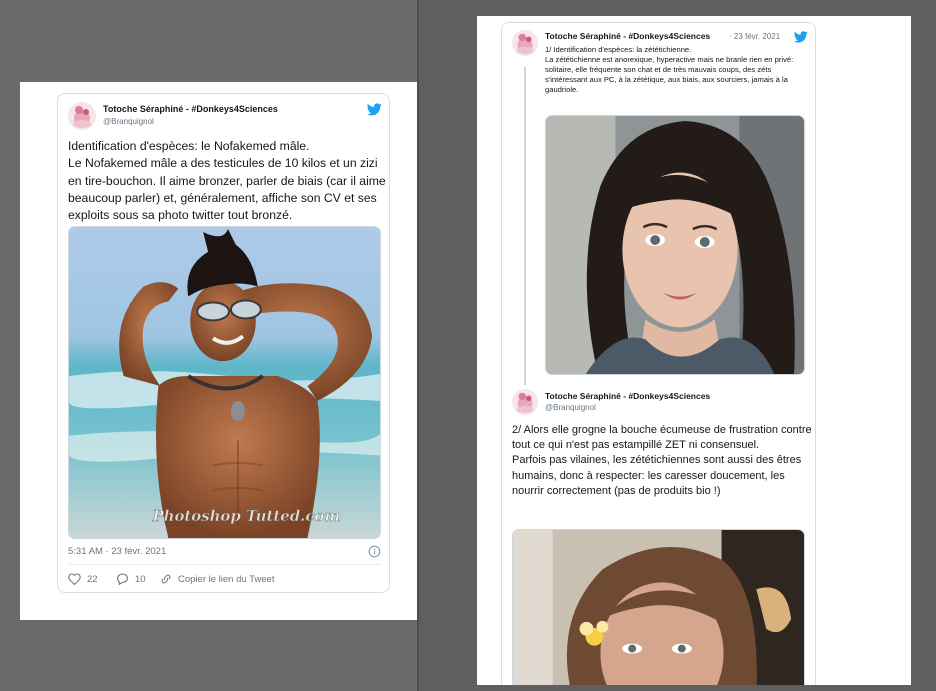 This screenshot has height=691, width=936. Describe the element at coordinates (245, 516) in the screenshot. I see `watermark-text: Photoshop Tutted.com` at that location.